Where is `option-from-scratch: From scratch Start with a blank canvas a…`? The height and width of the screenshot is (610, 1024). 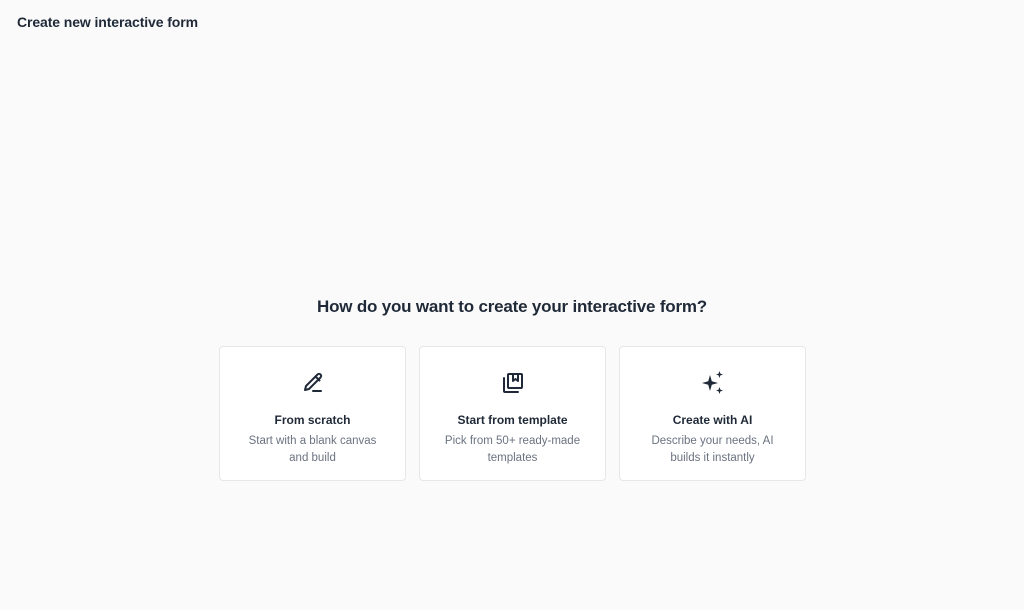 option-from-scratch: From scratch Start with a blank canvas a… is located at coordinates (312, 413).